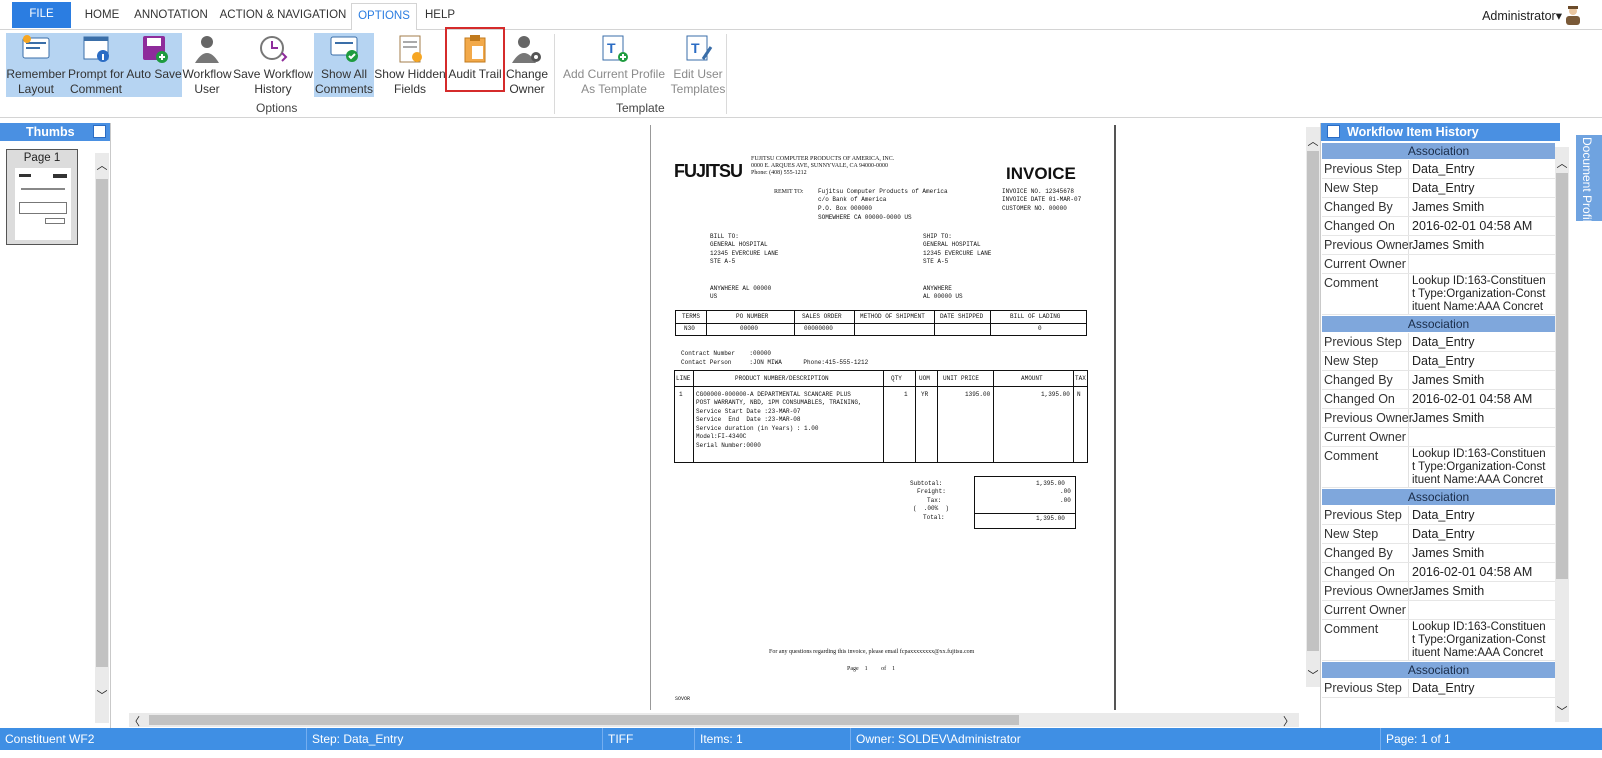 The height and width of the screenshot is (758, 1602). Describe the element at coordinates (1562, 711) in the screenshot. I see `history-scroll-down-icon: ﹀` at that location.